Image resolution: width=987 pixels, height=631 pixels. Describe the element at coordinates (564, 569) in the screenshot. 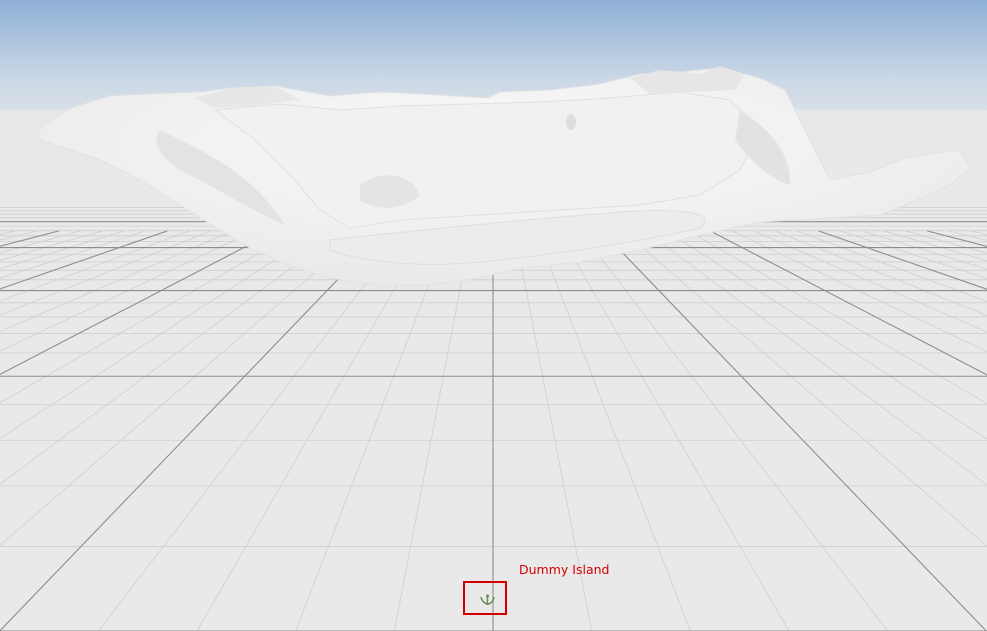

I see `annotation-label: Dummy Island` at that location.